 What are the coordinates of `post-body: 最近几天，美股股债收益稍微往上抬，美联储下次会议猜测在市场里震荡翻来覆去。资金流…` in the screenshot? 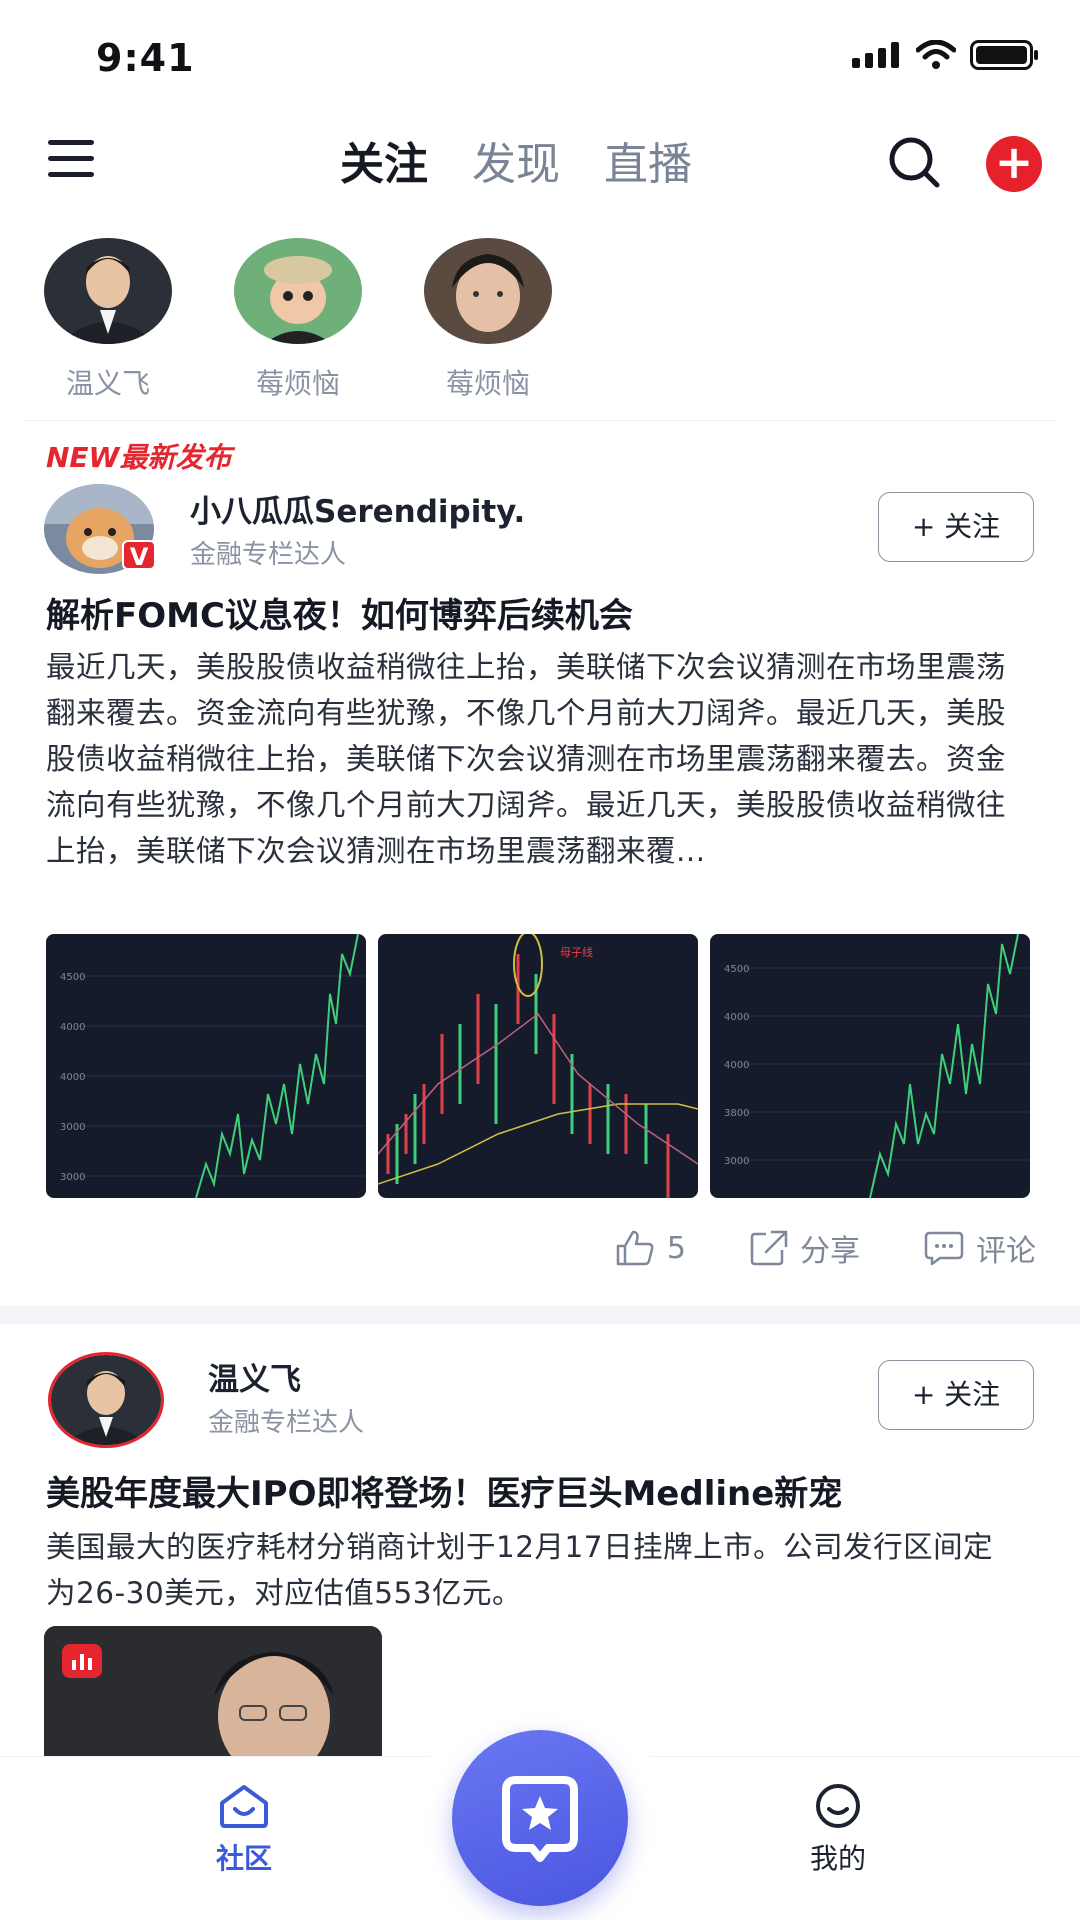 It's located at (530, 782).